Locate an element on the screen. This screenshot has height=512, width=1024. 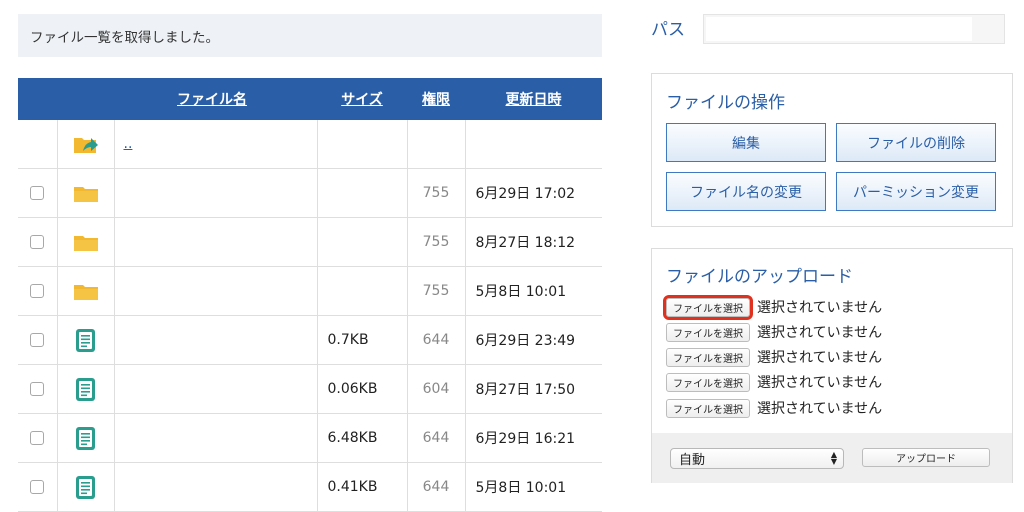
header-modified: 更新日時 is located at coordinates (533, 99).